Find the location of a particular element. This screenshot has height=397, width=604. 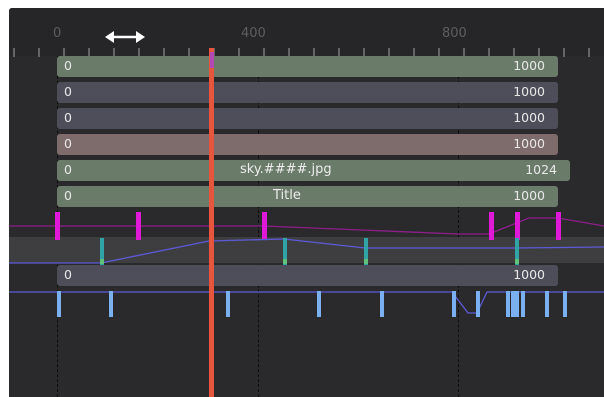

playhead is located at coordinates (211, 222).